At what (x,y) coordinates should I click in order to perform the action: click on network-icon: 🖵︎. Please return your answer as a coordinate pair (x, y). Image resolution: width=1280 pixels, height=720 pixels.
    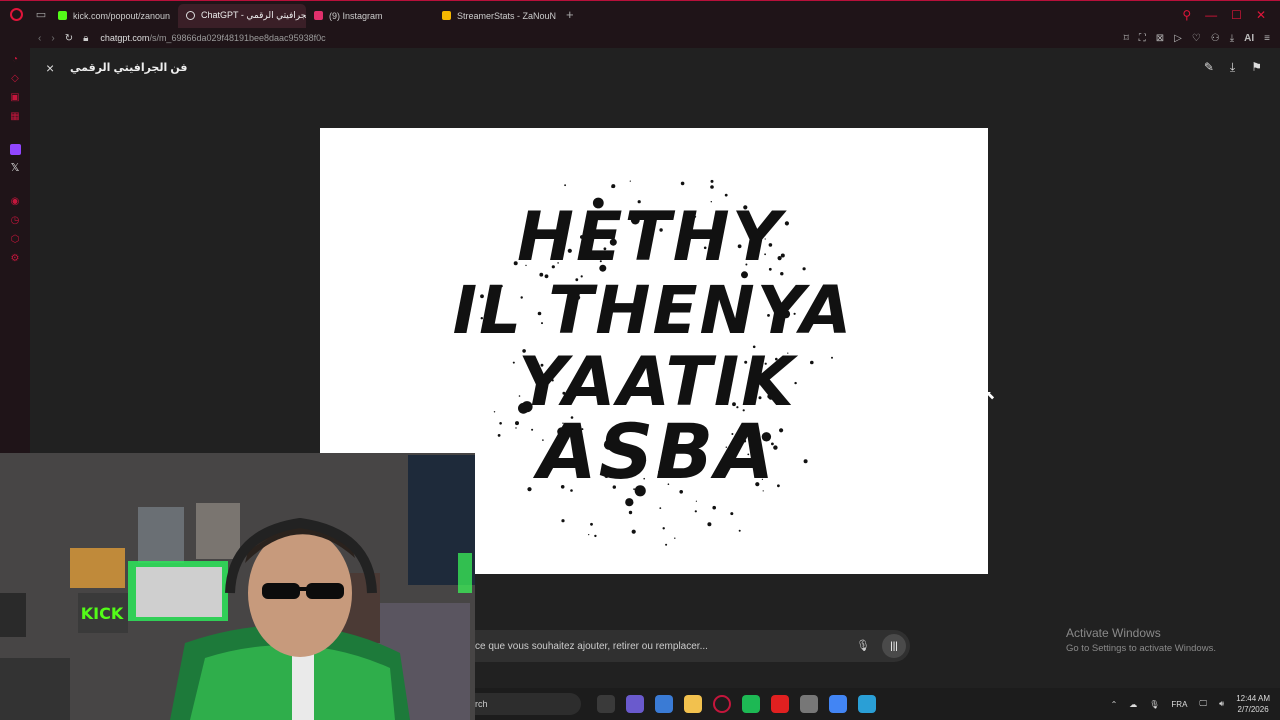
    Looking at the image, I should click on (1203, 704).